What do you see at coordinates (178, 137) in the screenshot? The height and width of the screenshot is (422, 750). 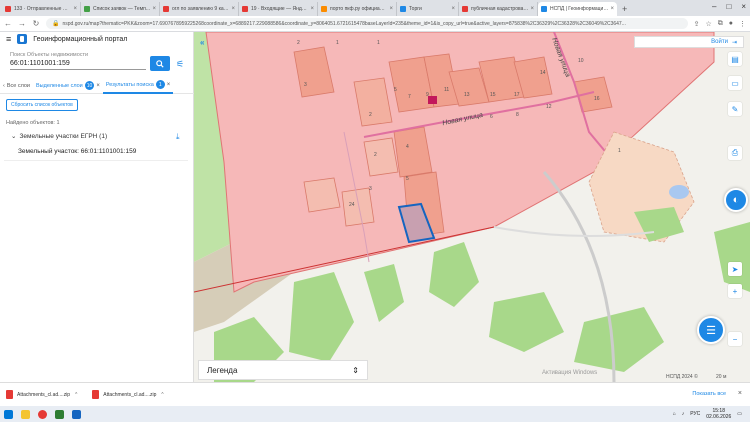 I see `download-icon: ⤓` at bounding box center [178, 137].